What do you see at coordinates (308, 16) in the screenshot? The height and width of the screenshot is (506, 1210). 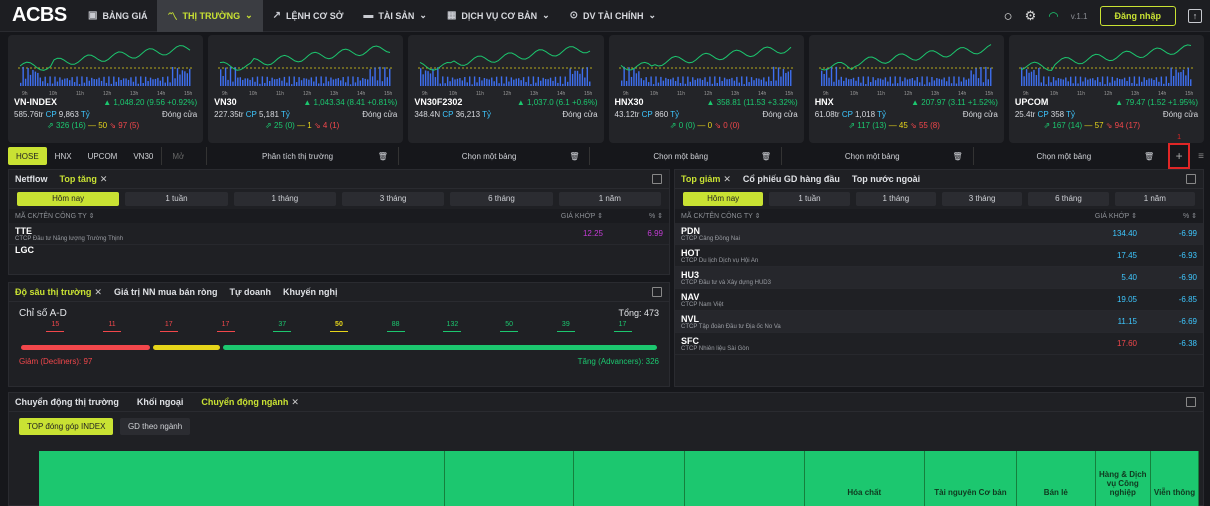 I see `nav-lenh-co-so: ↗ LỆNH CƠ SỞ` at bounding box center [308, 16].